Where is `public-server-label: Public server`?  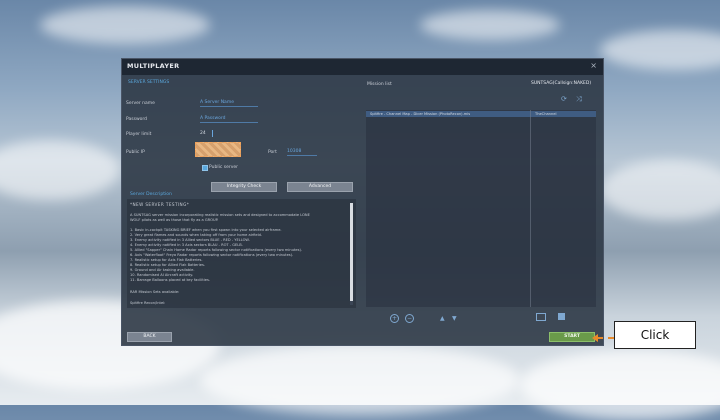 public-server-label: Public server is located at coordinates (223, 167).